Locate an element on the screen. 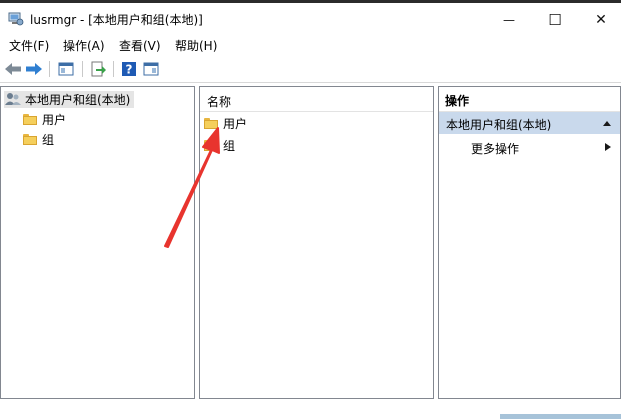  menu-help: 帮助(H) is located at coordinates (196, 45).